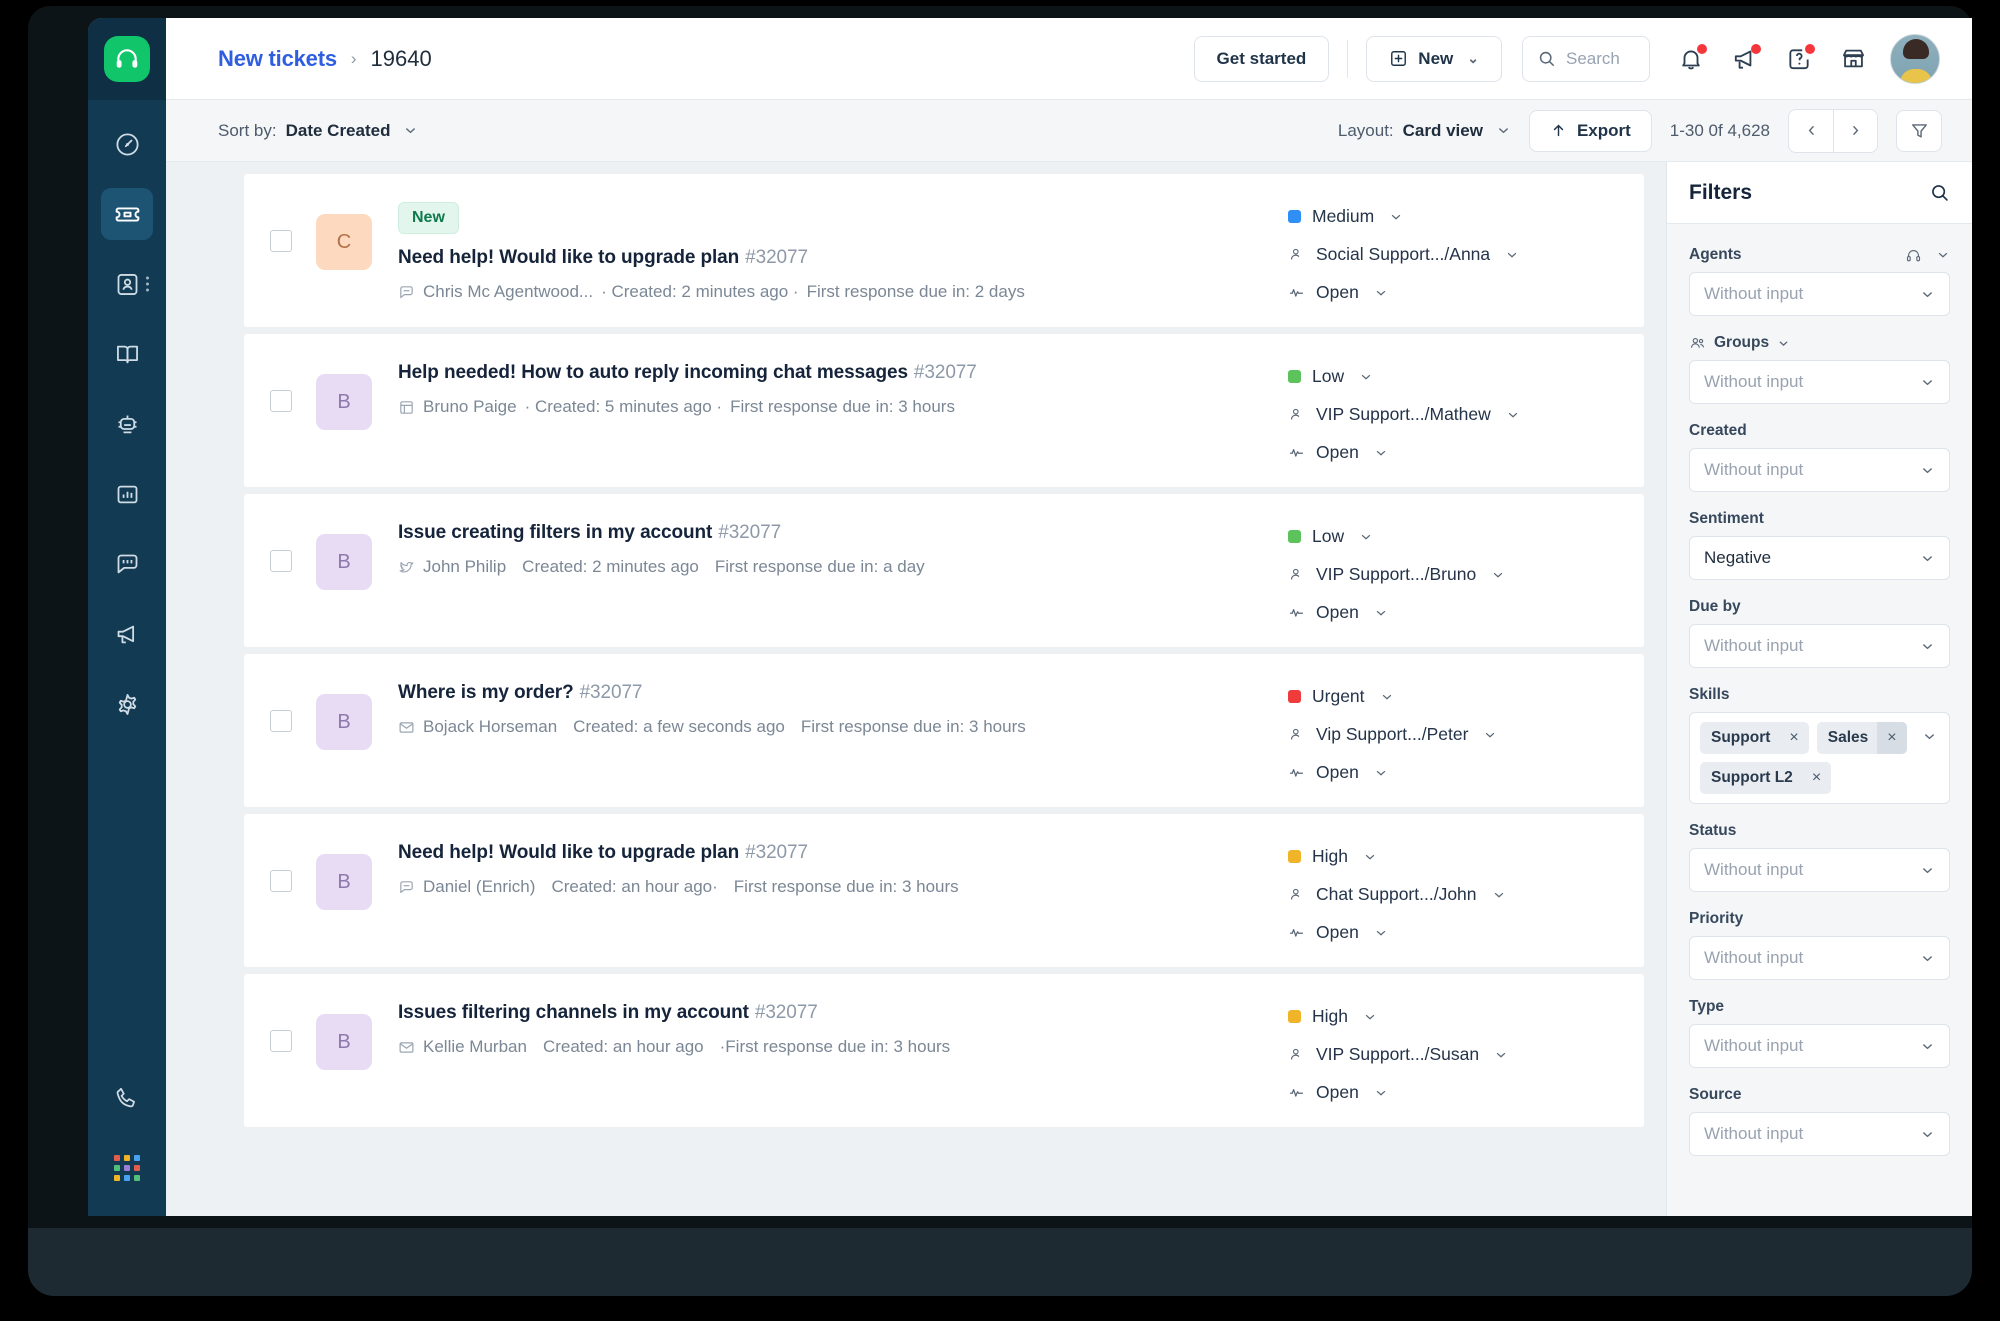  I want to click on priority-select: Without input, so click(1819, 958).